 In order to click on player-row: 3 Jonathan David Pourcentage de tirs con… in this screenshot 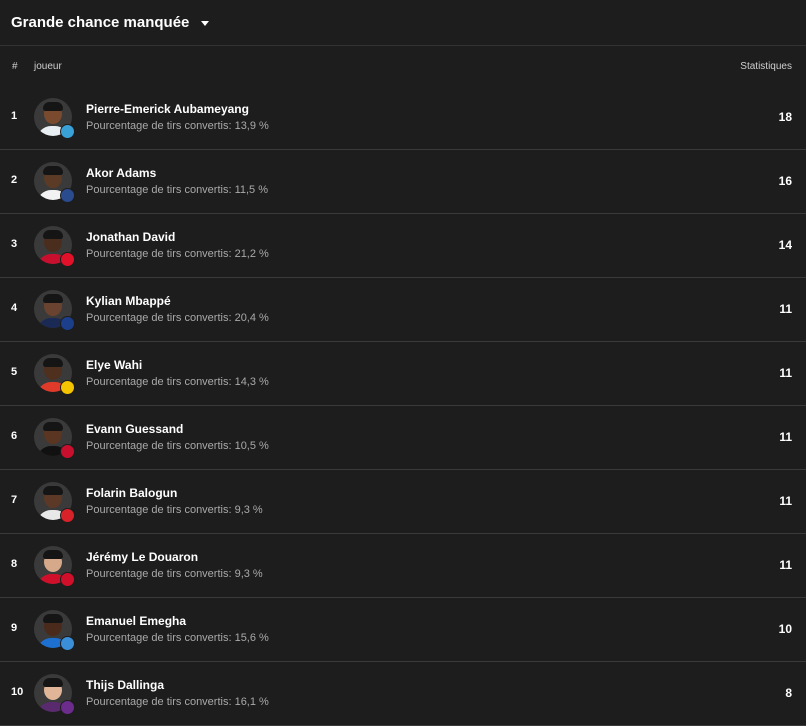, I will do `click(403, 246)`.